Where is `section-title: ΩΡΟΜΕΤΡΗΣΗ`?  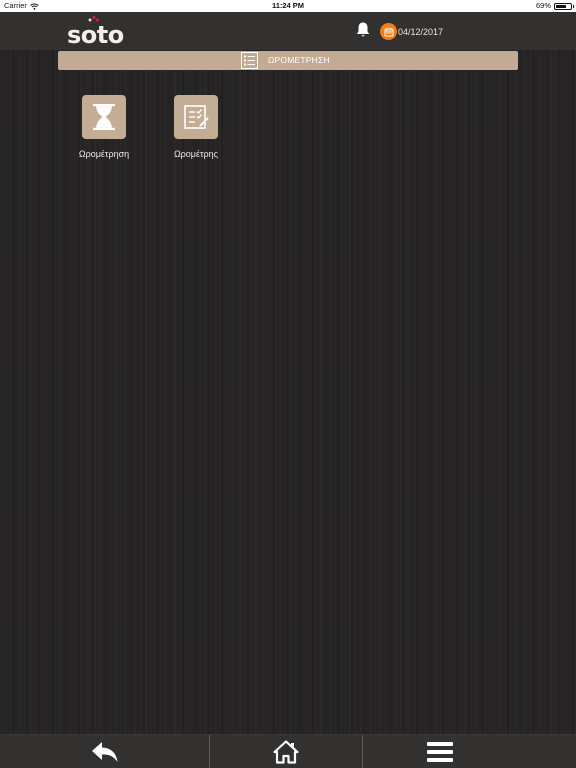 section-title: ΩΡΟΜΕΤΡΗΣΗ is located at coordinates (299, 60).